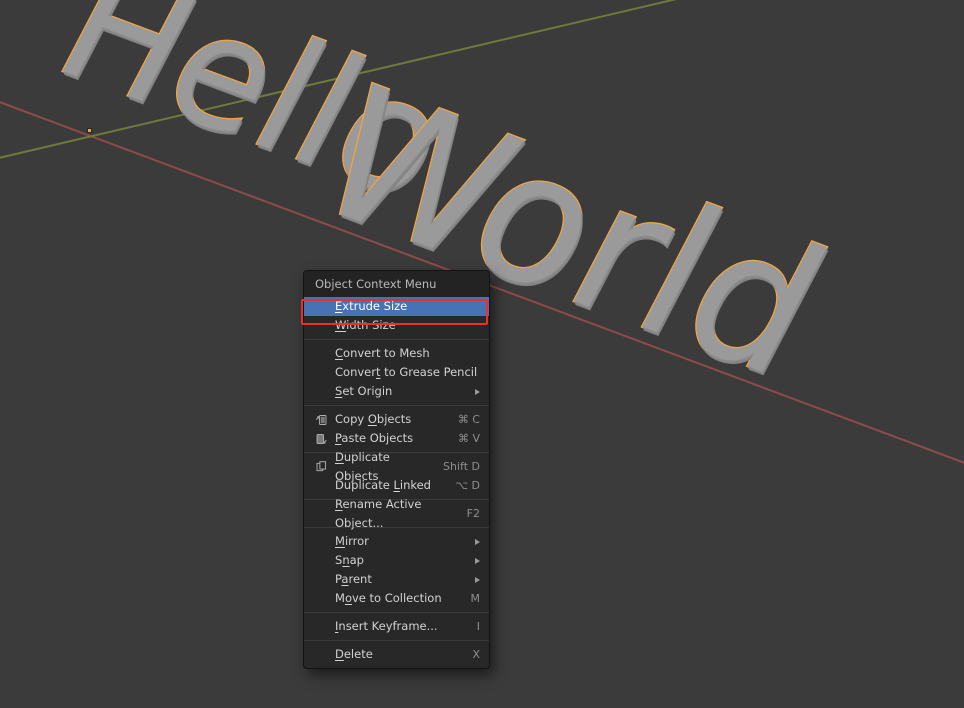 The image size is (964, 708). I want to click on world-origin-point, so click(89, 130).